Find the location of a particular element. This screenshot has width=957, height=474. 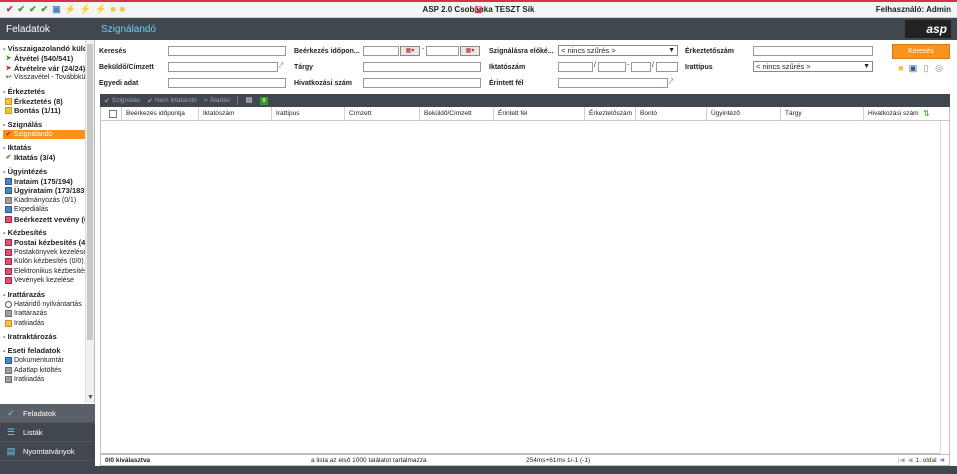

refresh-icon: ⇅ is located at coordinates (926, 113).